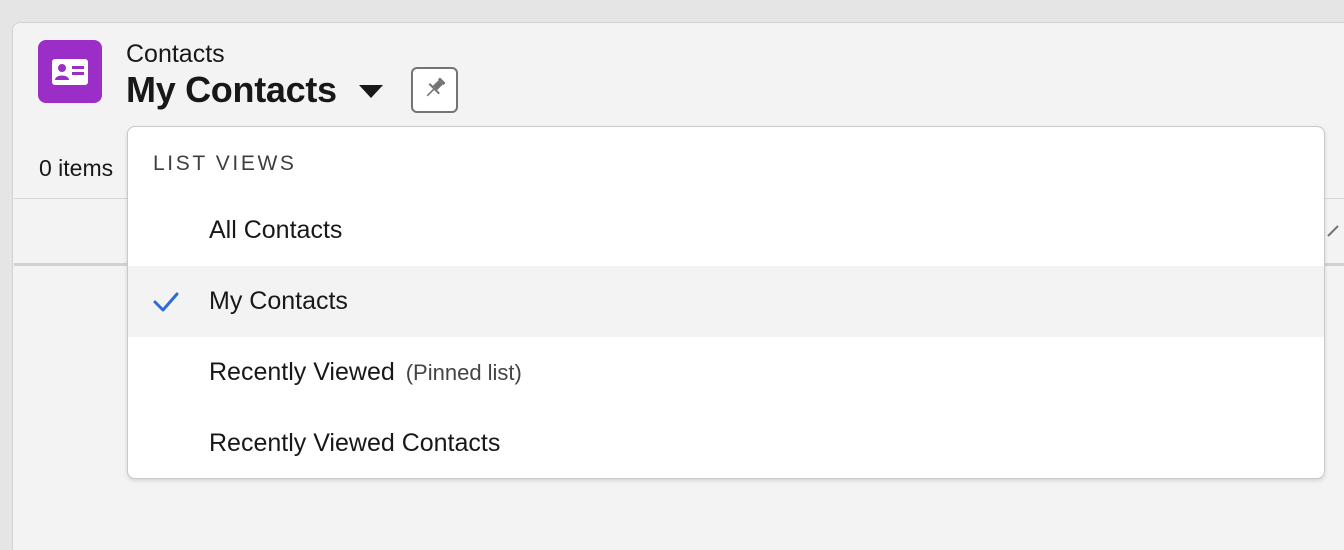 The width and height of the screenshot is (1344, 550). I want to click on list-view-option-my-contacts: My Contacts, so click(726, 301).